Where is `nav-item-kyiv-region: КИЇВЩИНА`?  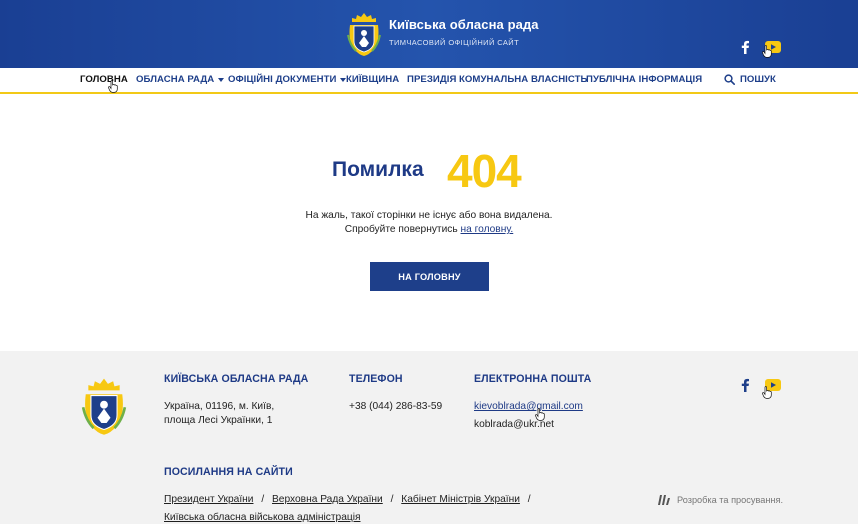
nav-item-kyiv-region: КИЇВЩИНА is located at coordinates (372, 79).